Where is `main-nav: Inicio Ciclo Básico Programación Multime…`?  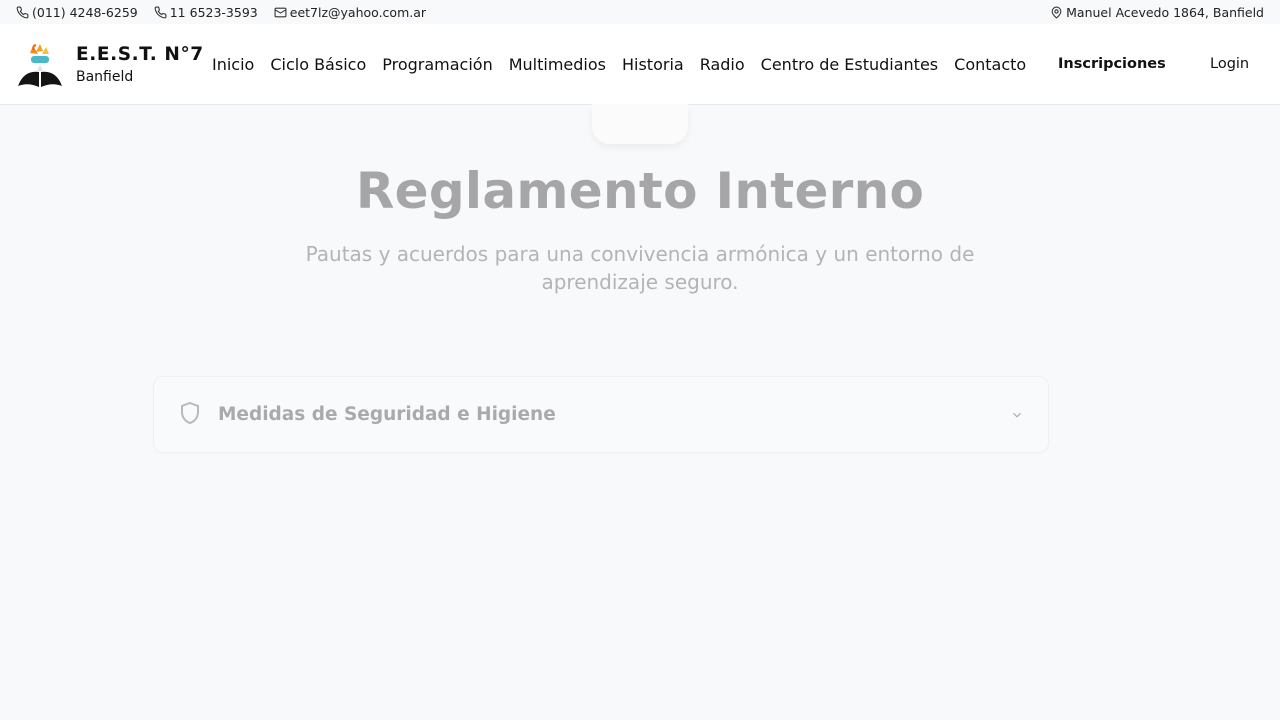
main-nav: Inicio Ciclo Básico Programación Multime… is located at coordinates (623, 64).